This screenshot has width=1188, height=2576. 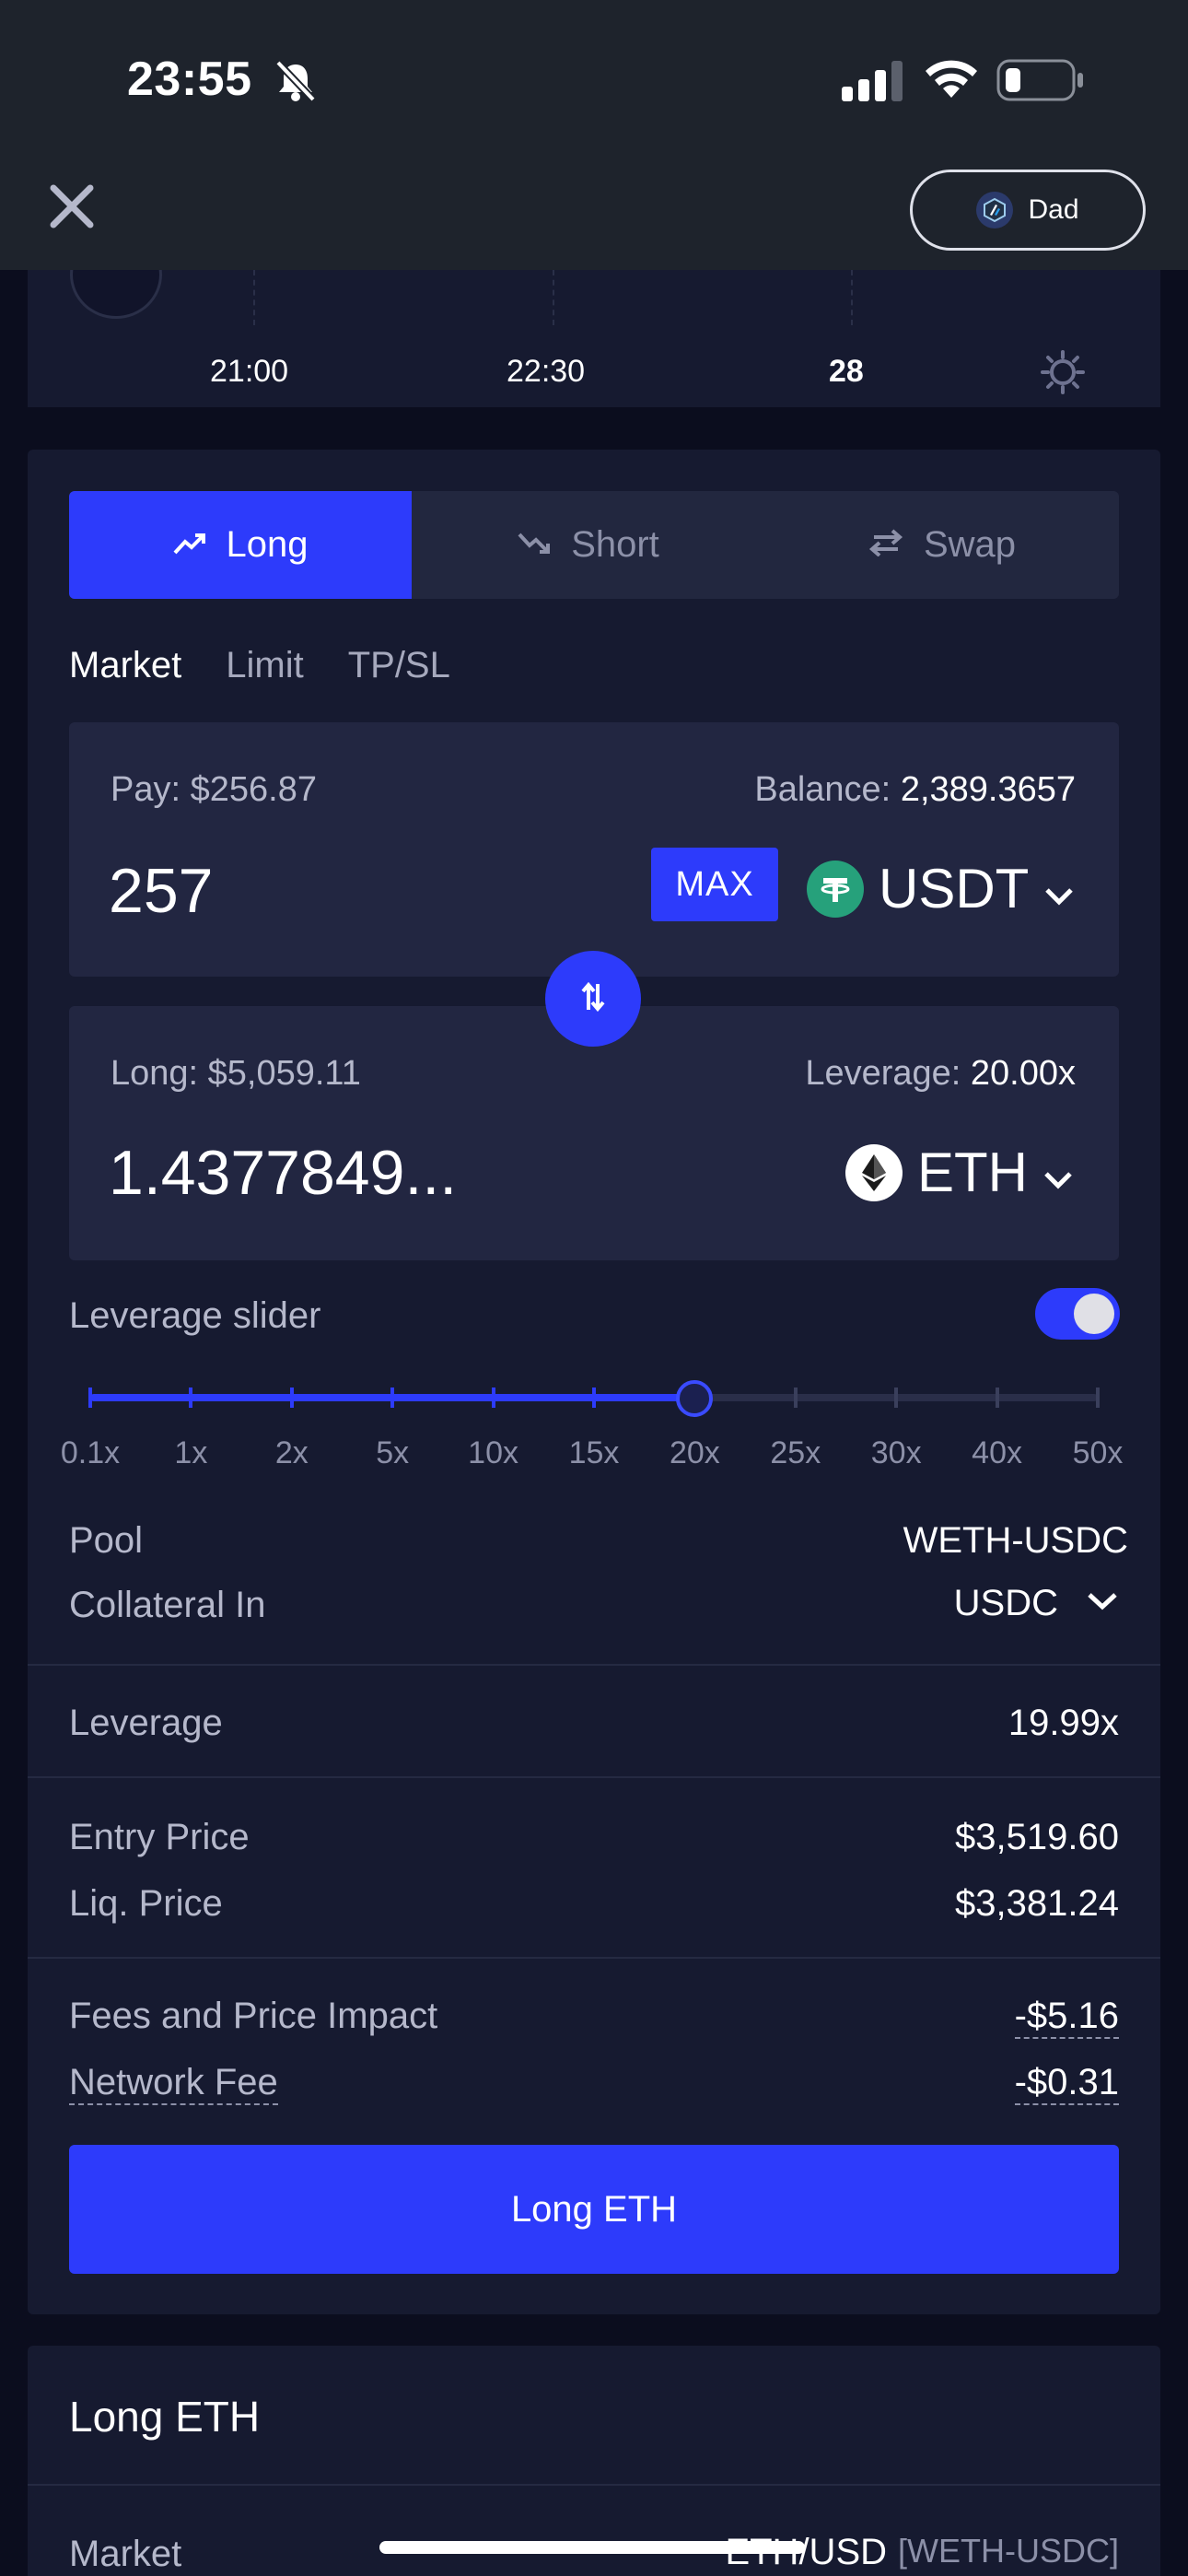 What do you see at coordinates (90, 1453) in the screenshot?
I see `slider-stop-label: 0.1x` at bounding box center [90, 1453].